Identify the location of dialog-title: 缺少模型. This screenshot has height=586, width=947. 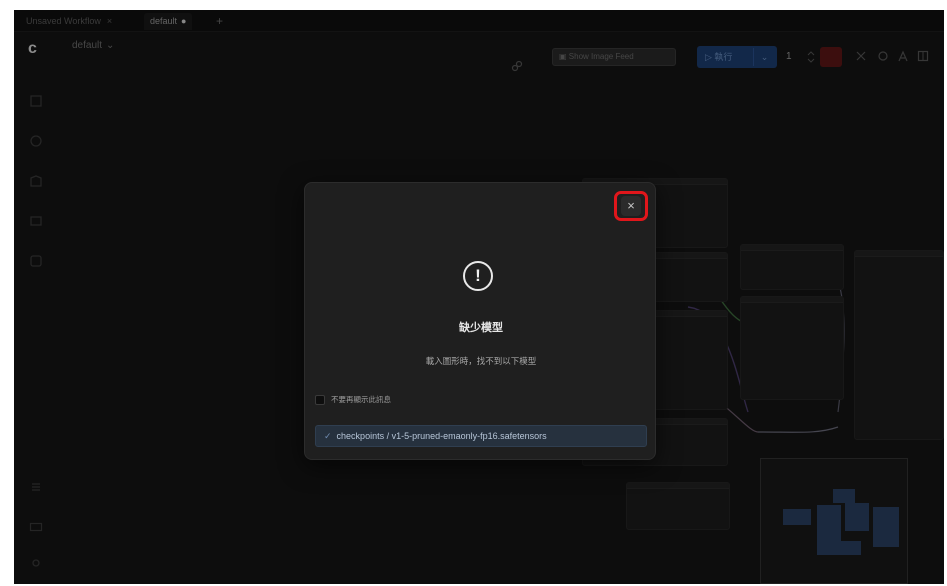
(481, 327).